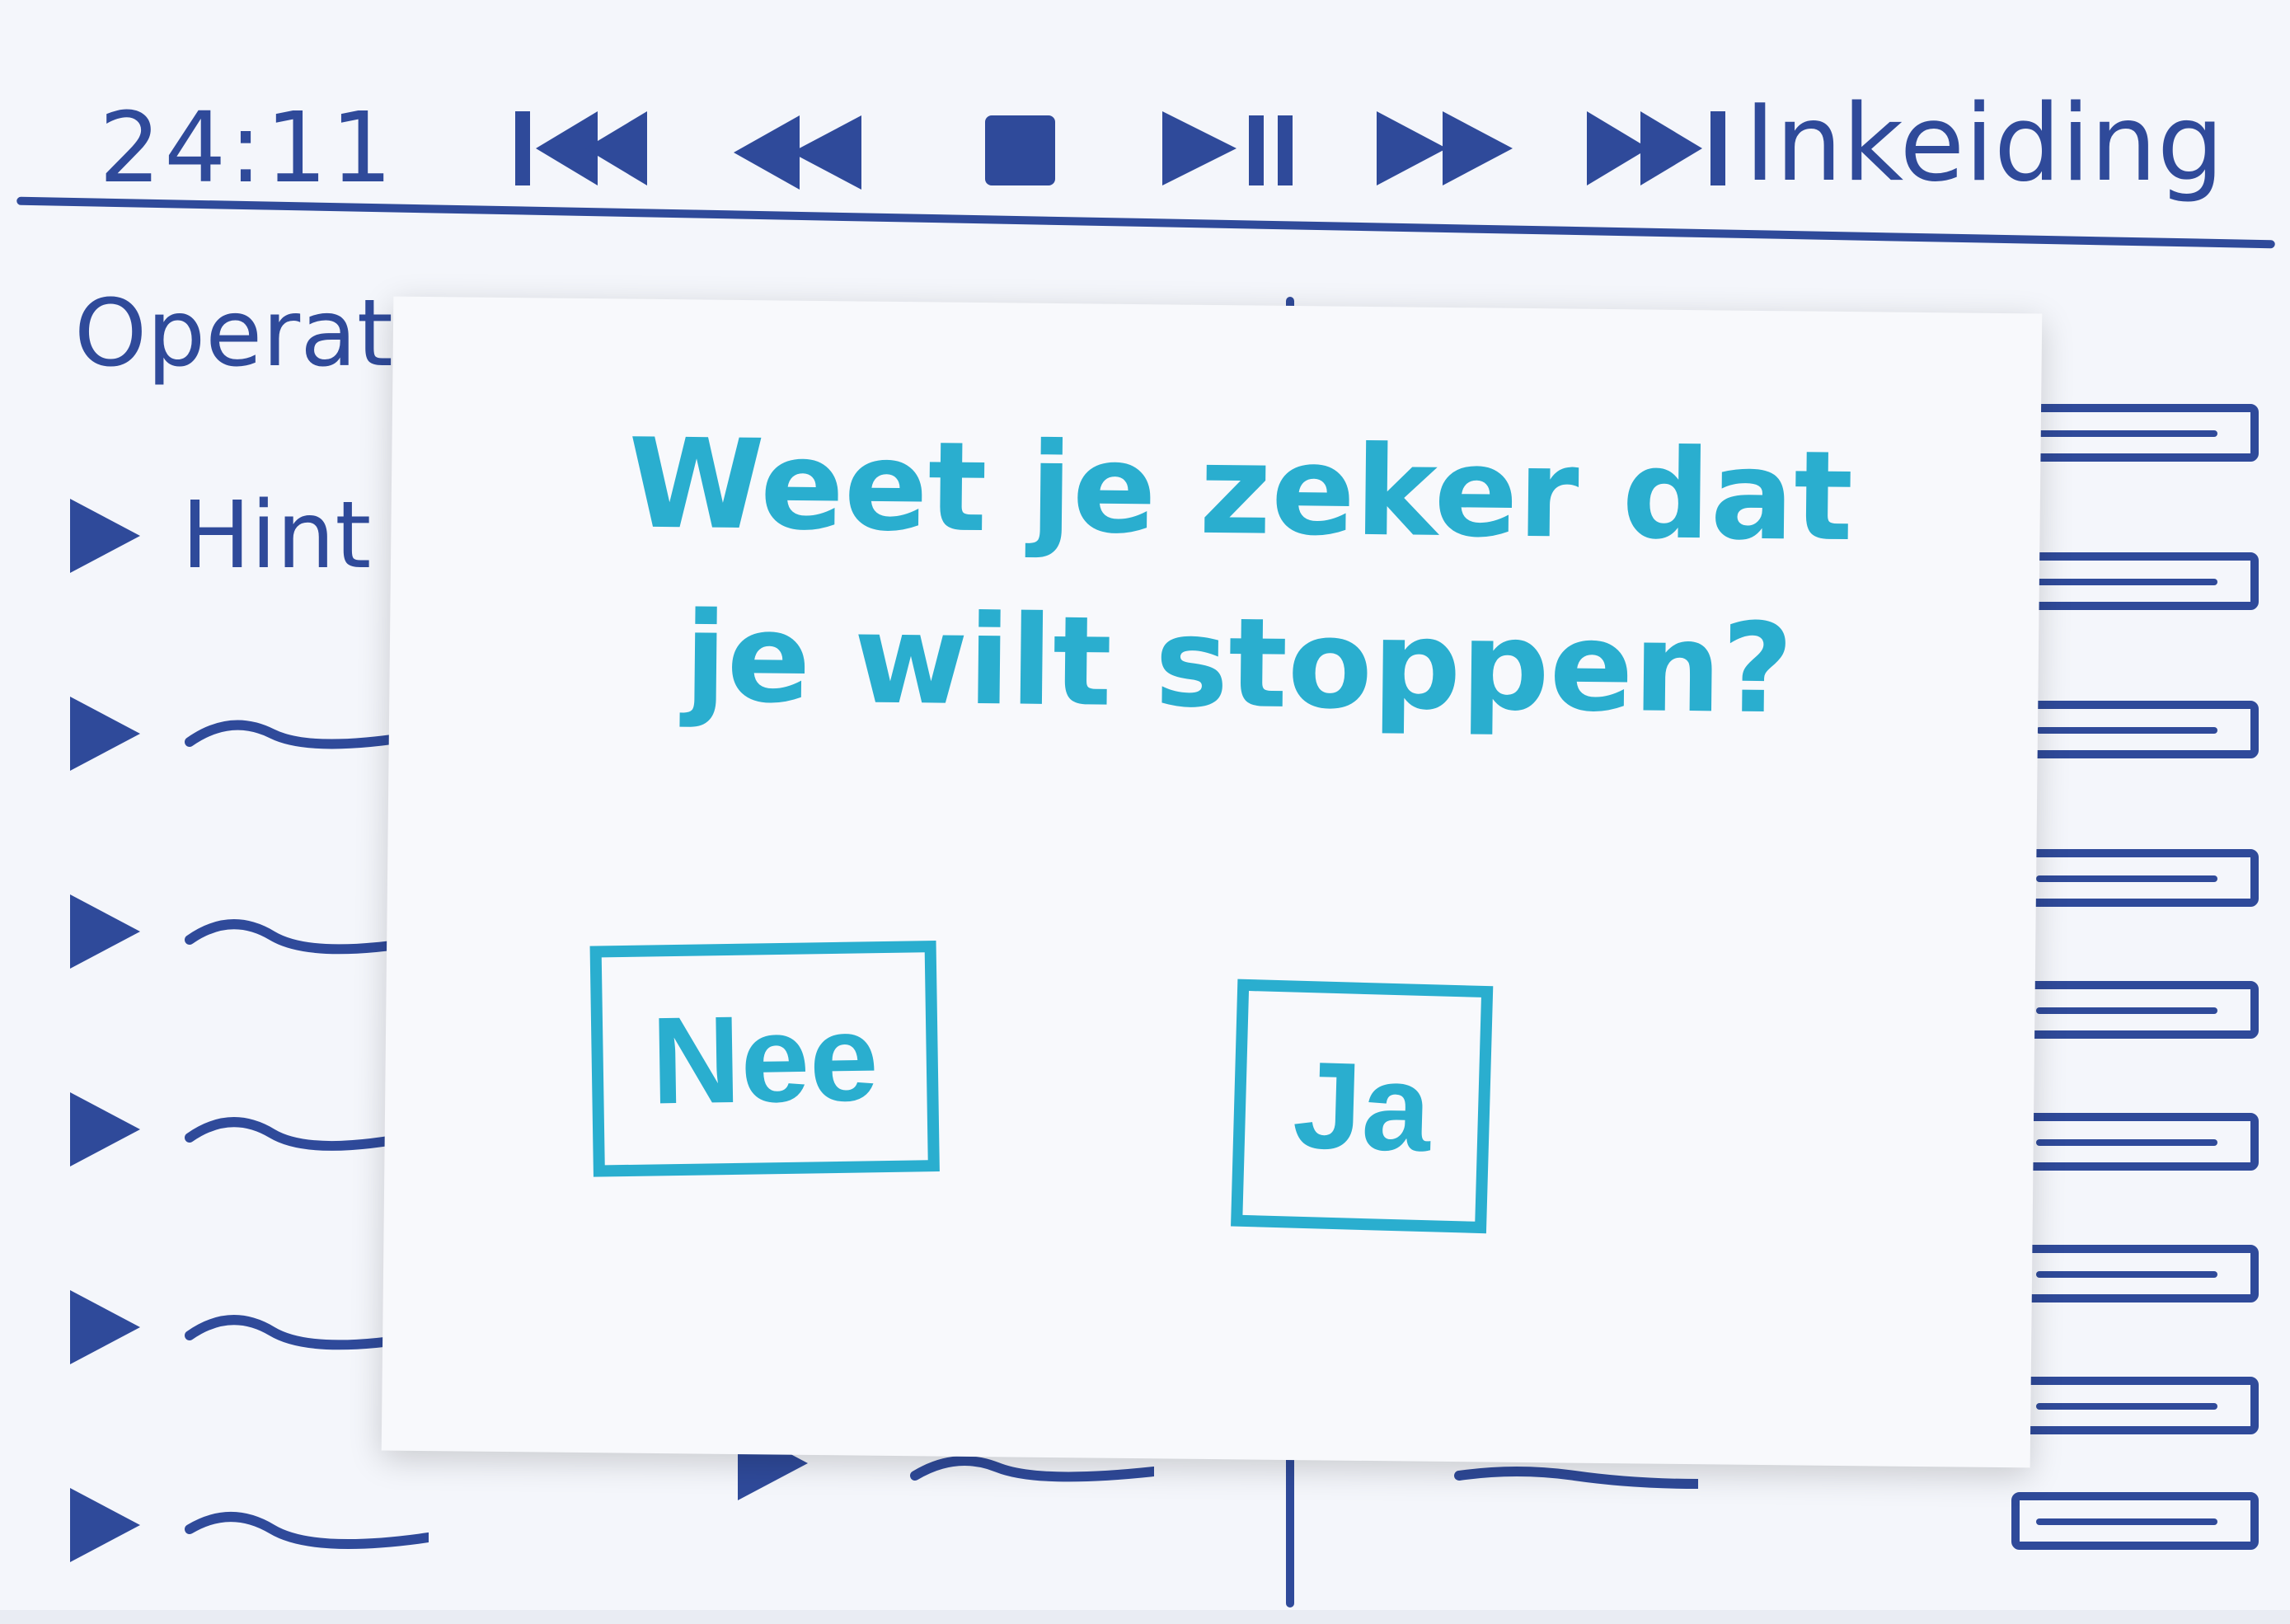 Image resolution: width=2290 pixels, height=1624 pixels. Describe the element at coordinates (234, 334) in the screenshot. I see `panel-title: Operat` at that location.